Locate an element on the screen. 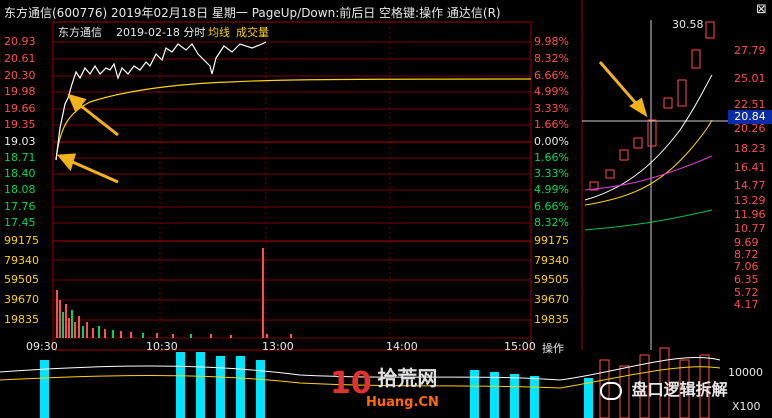  pct-label: 9.98% is located at coordinates (551, 41).